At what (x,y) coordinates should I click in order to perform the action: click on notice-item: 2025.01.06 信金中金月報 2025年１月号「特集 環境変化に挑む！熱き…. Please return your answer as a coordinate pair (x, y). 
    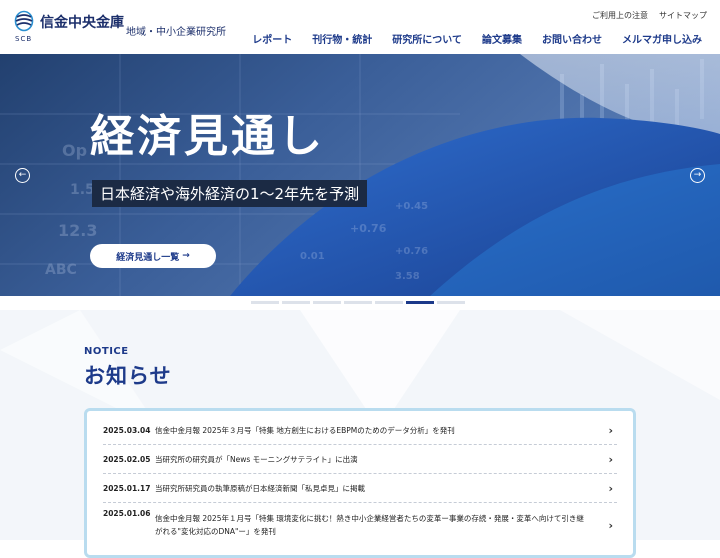
    Looking at the image, I should click on (360, 525).